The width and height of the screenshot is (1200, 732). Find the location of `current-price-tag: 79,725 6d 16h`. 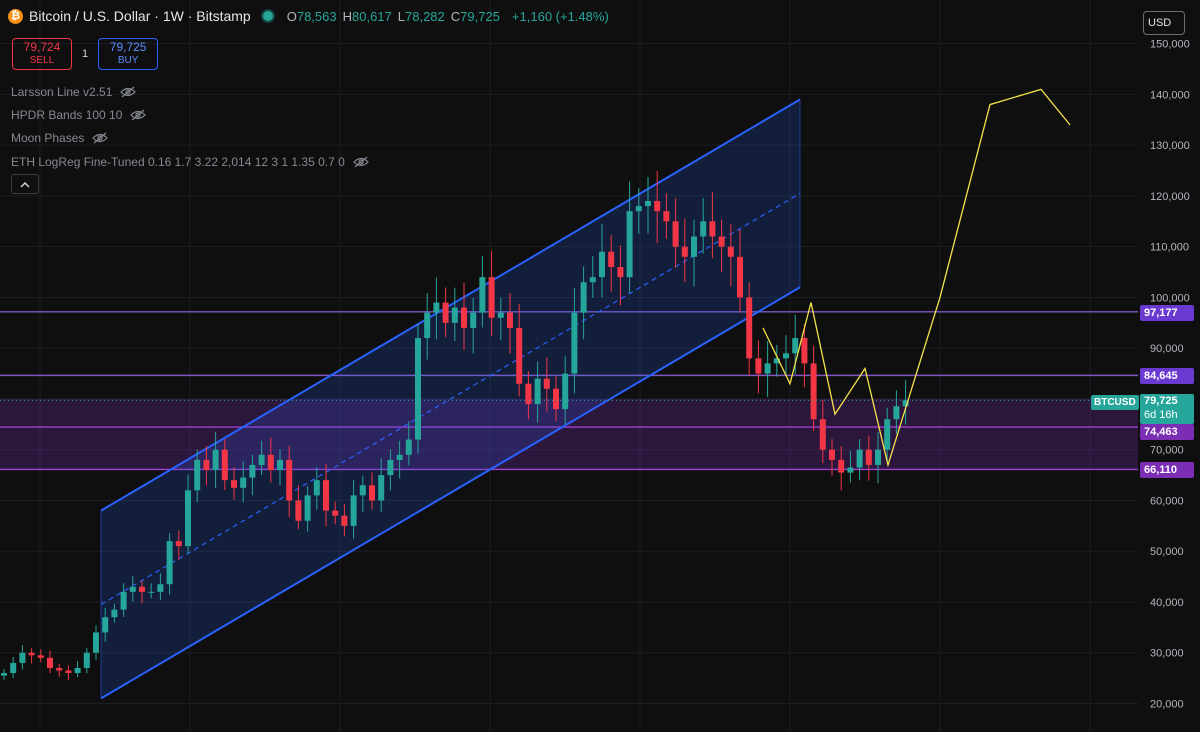

current-price-tag: 79,725 6d 16h is located at coordinates (1167, 409).